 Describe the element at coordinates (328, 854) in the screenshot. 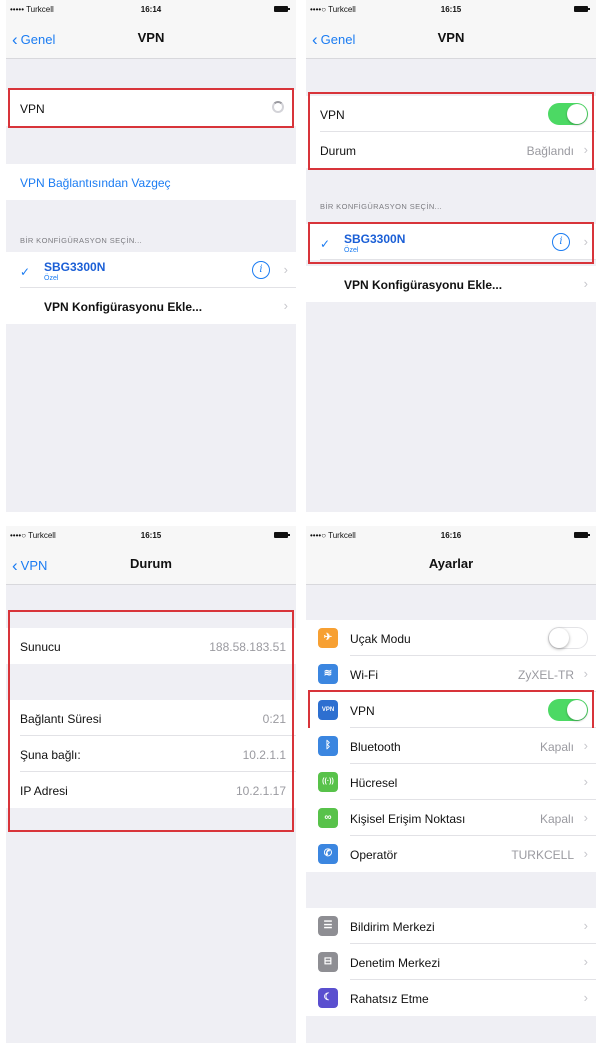

I see `phone-icon: ✆` at that location.